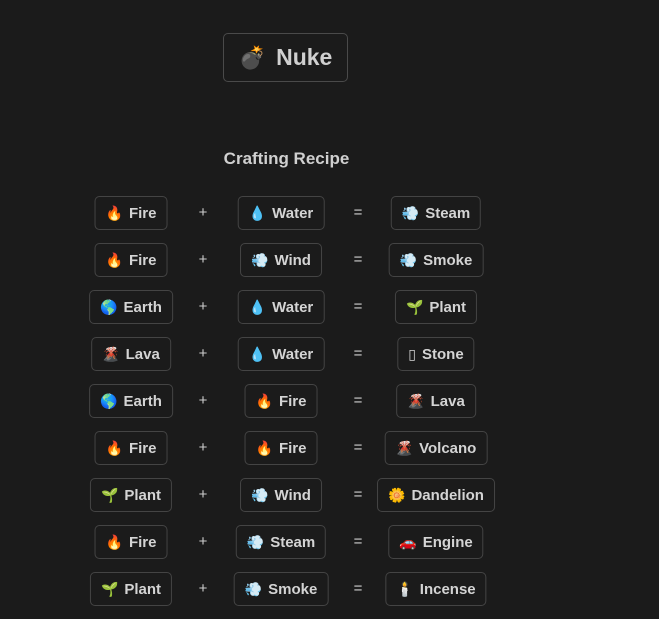  I want to click on recipe-result: 🌋 Volcano, so click(436, 448).